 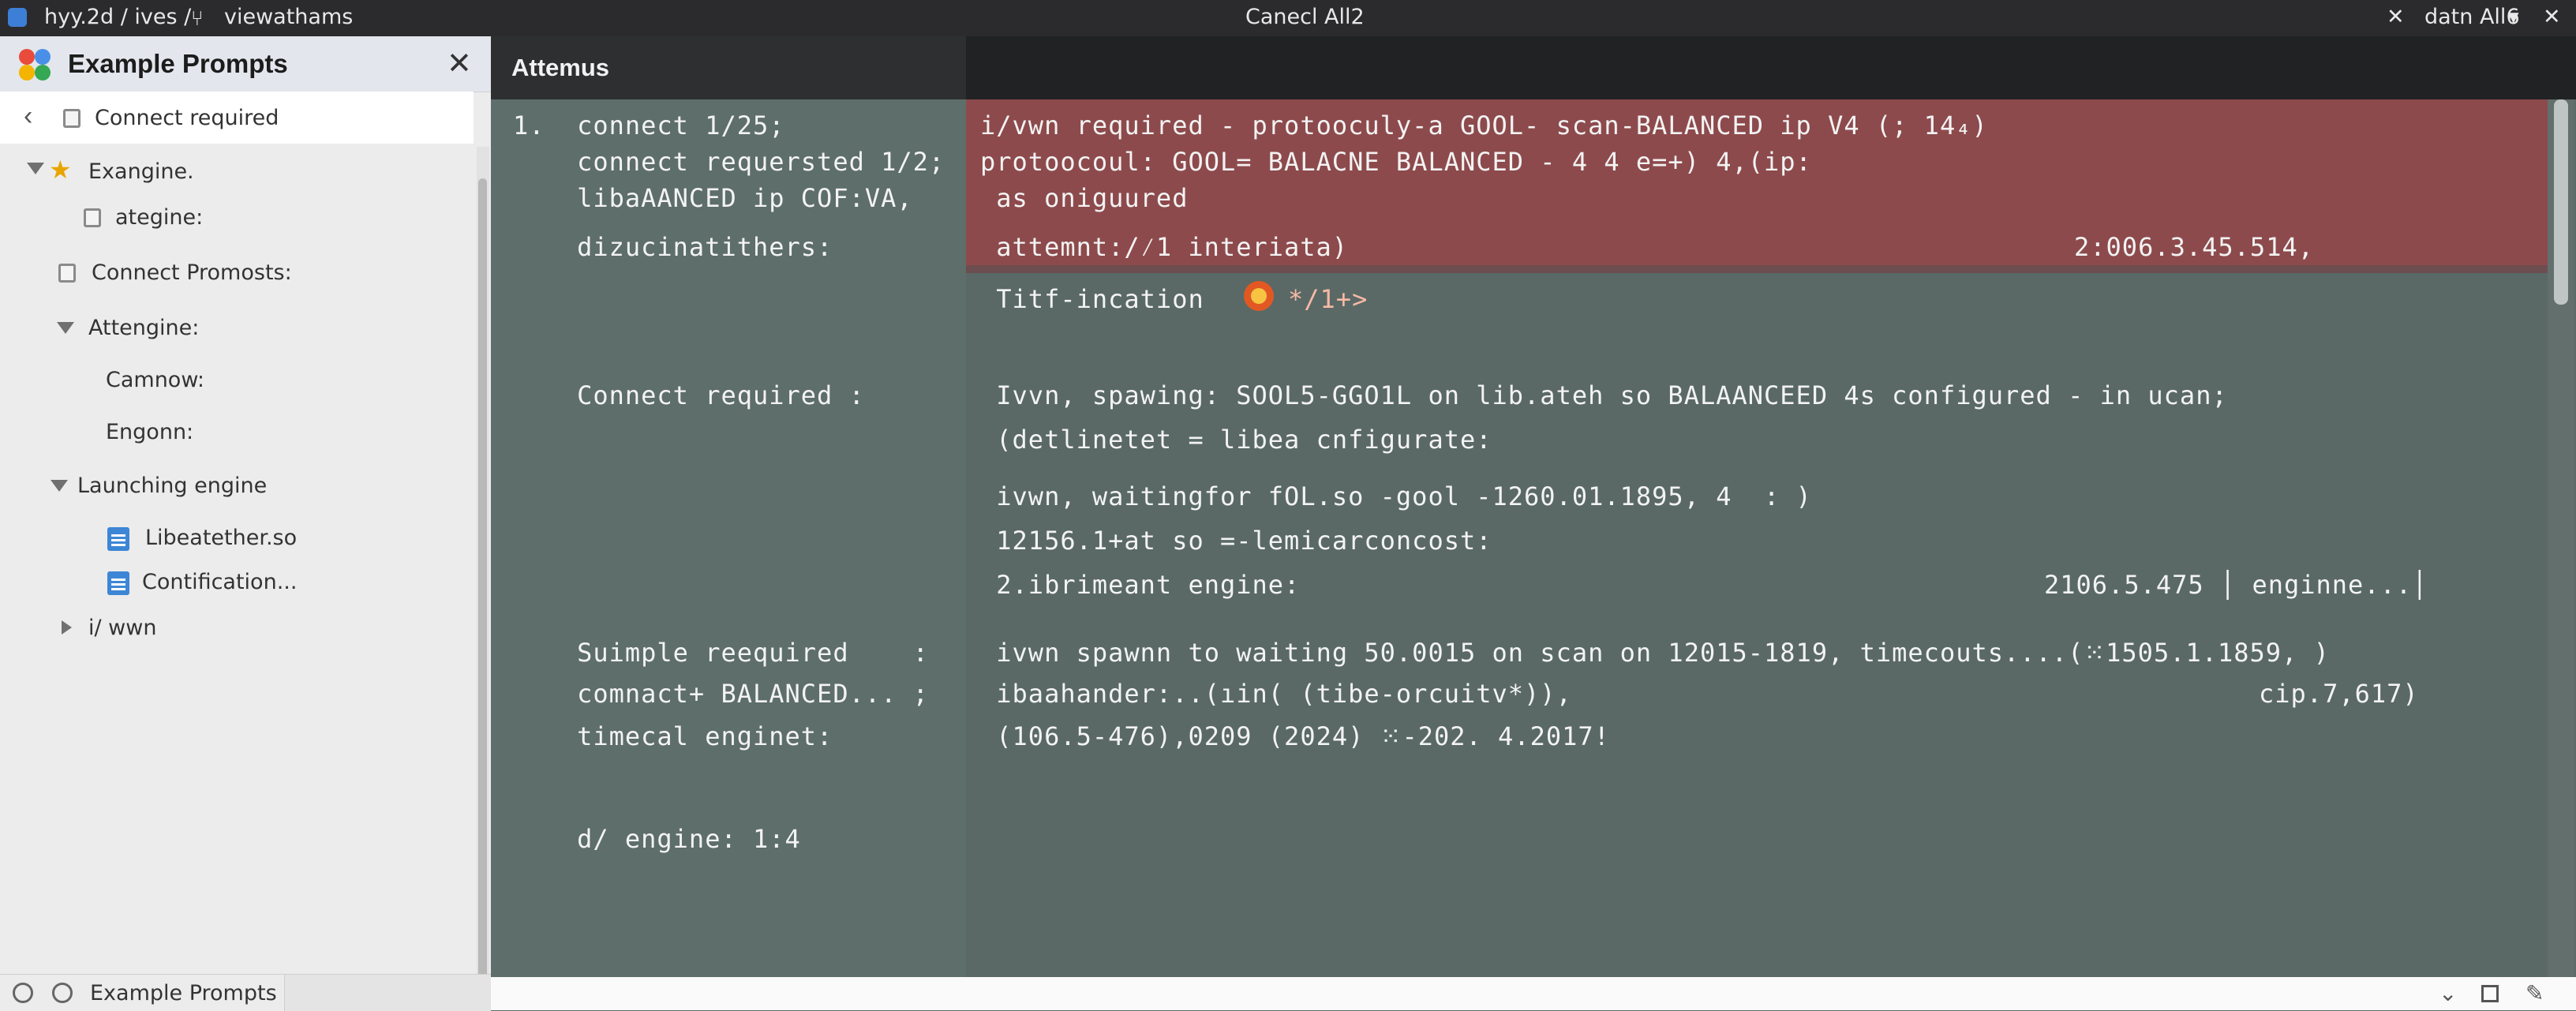 I want to click on warning-emoji-icon, so click(x=1259, y=296).